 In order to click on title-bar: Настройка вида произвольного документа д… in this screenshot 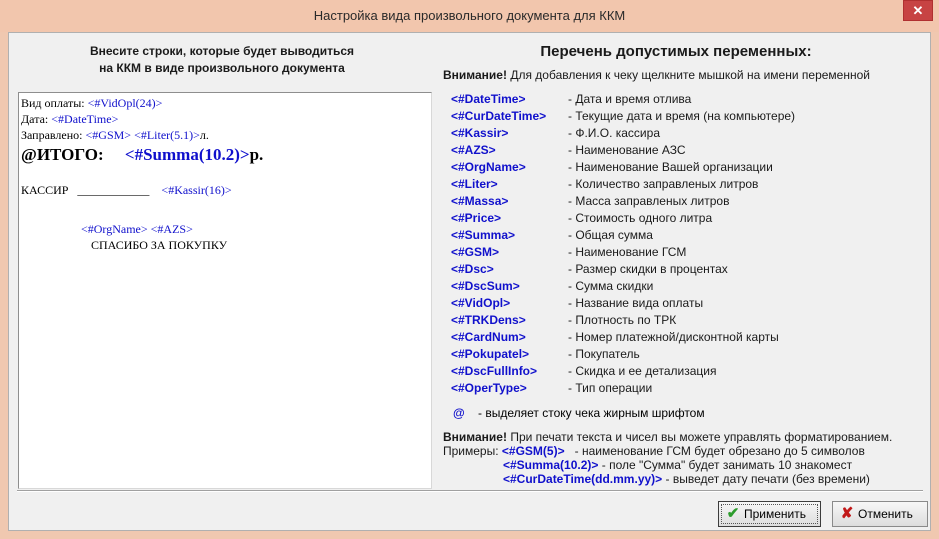, I will do `click(469, 16)`.